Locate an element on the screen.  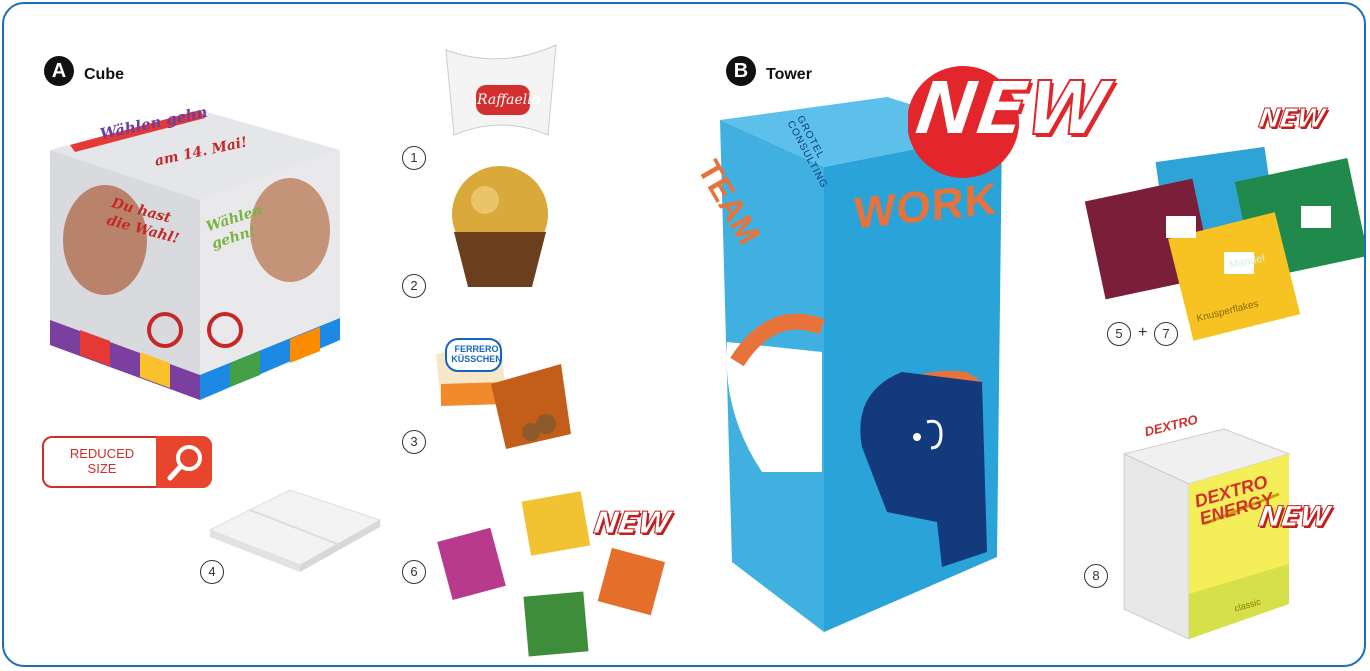
tower-new-badge: NEW is located at coordinates (1011, 109).